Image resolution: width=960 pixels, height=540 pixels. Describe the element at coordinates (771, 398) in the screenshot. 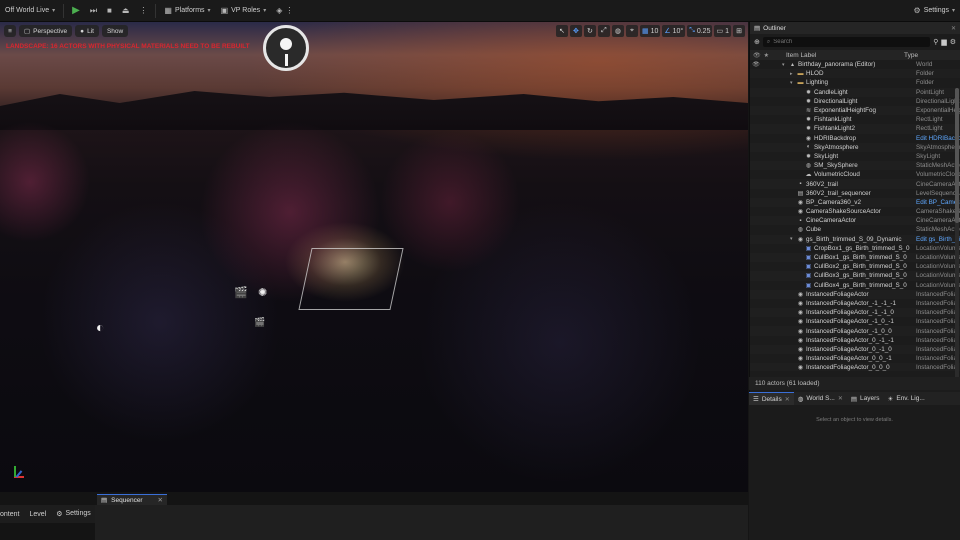

I see `details-tab: ☰ Details ✕` at that location.